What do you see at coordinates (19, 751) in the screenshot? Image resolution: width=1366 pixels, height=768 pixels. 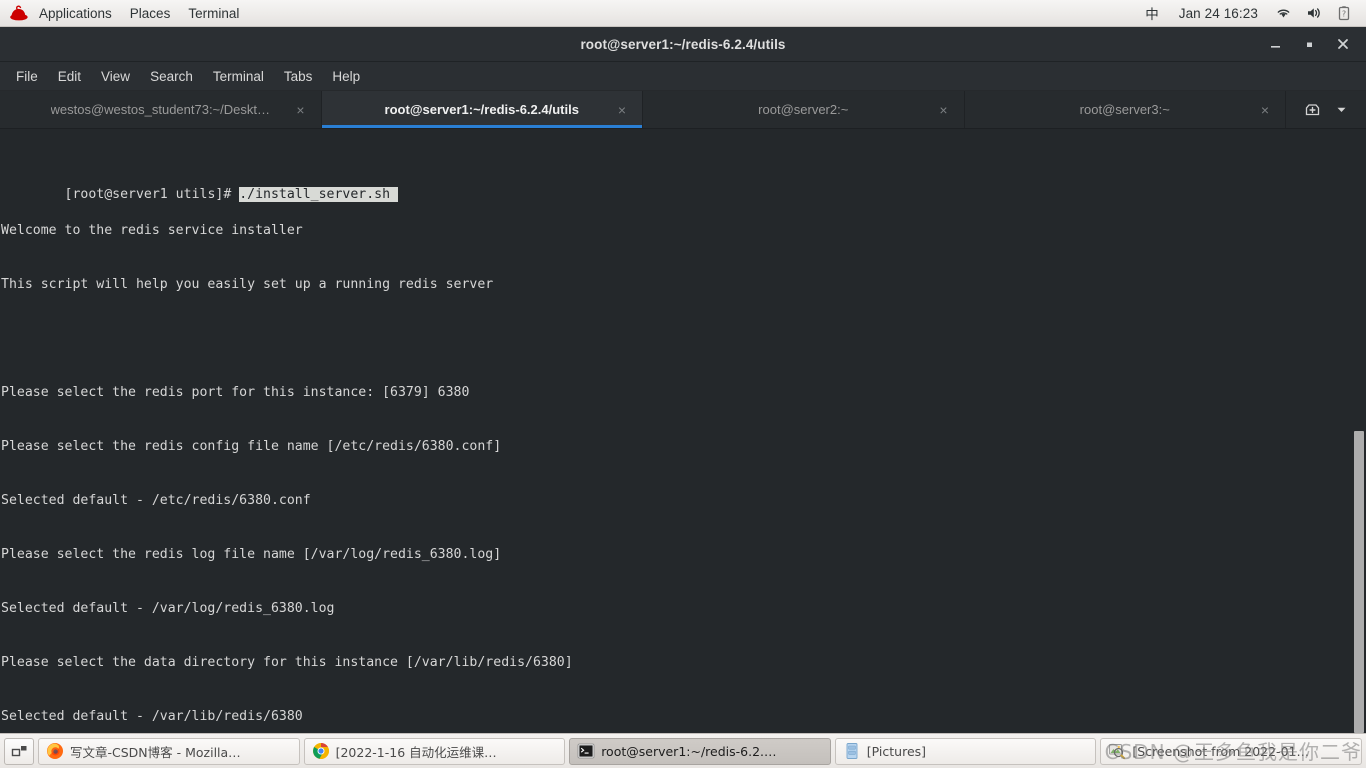 I see `show-desktop-icon` at bounding box center [19, 751].